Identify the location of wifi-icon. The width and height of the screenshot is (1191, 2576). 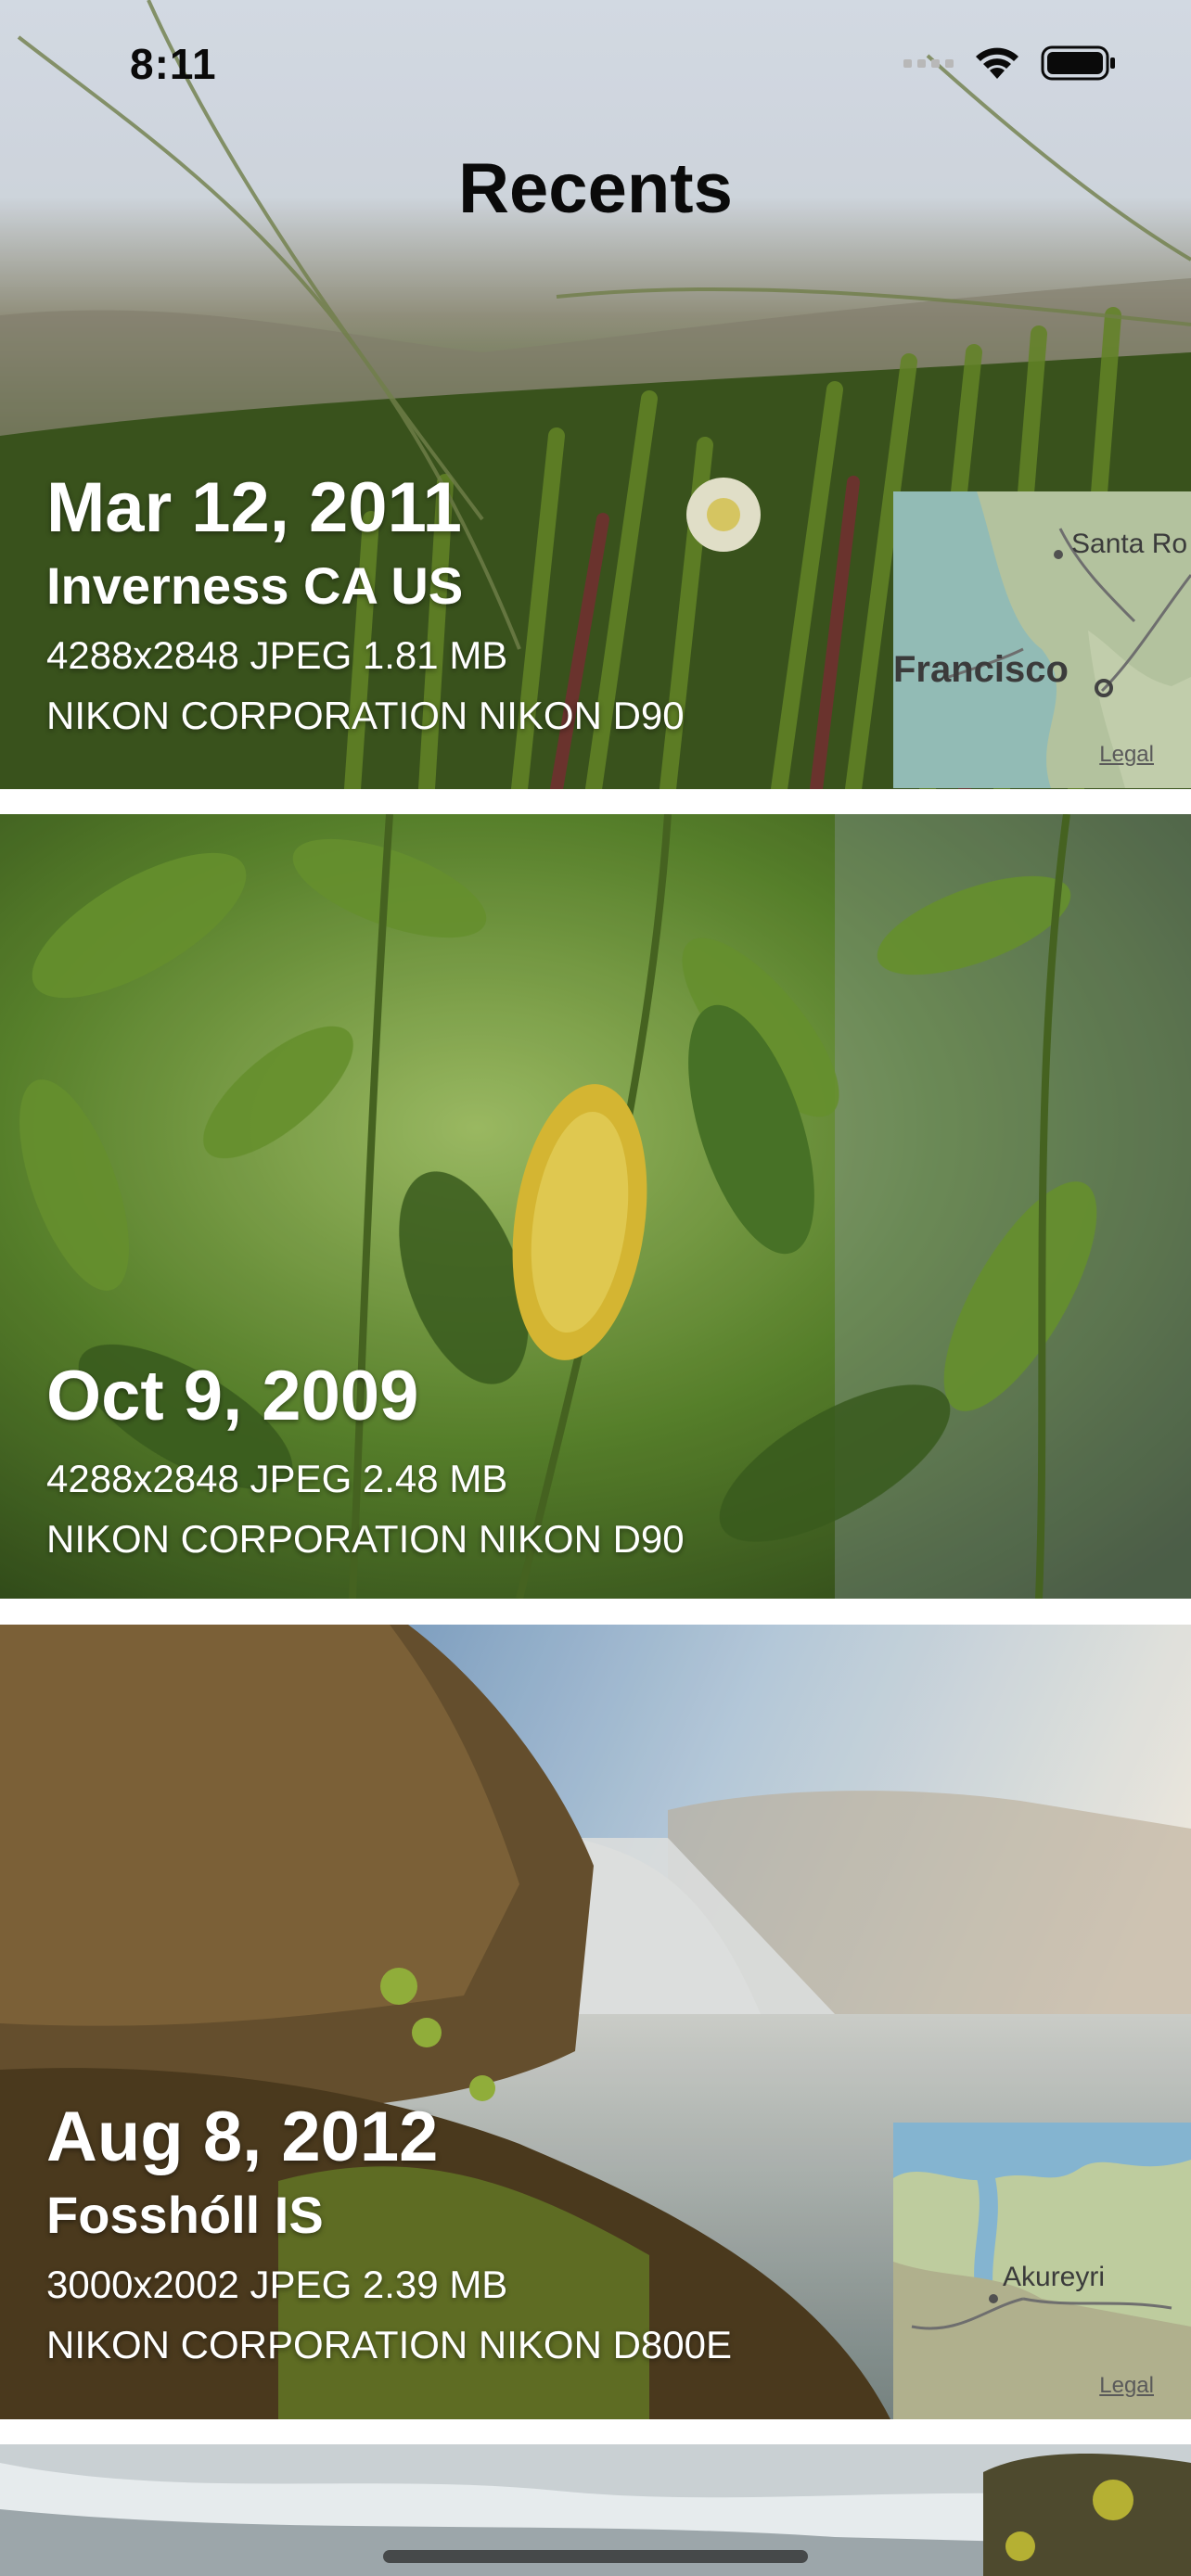
(997, 63).